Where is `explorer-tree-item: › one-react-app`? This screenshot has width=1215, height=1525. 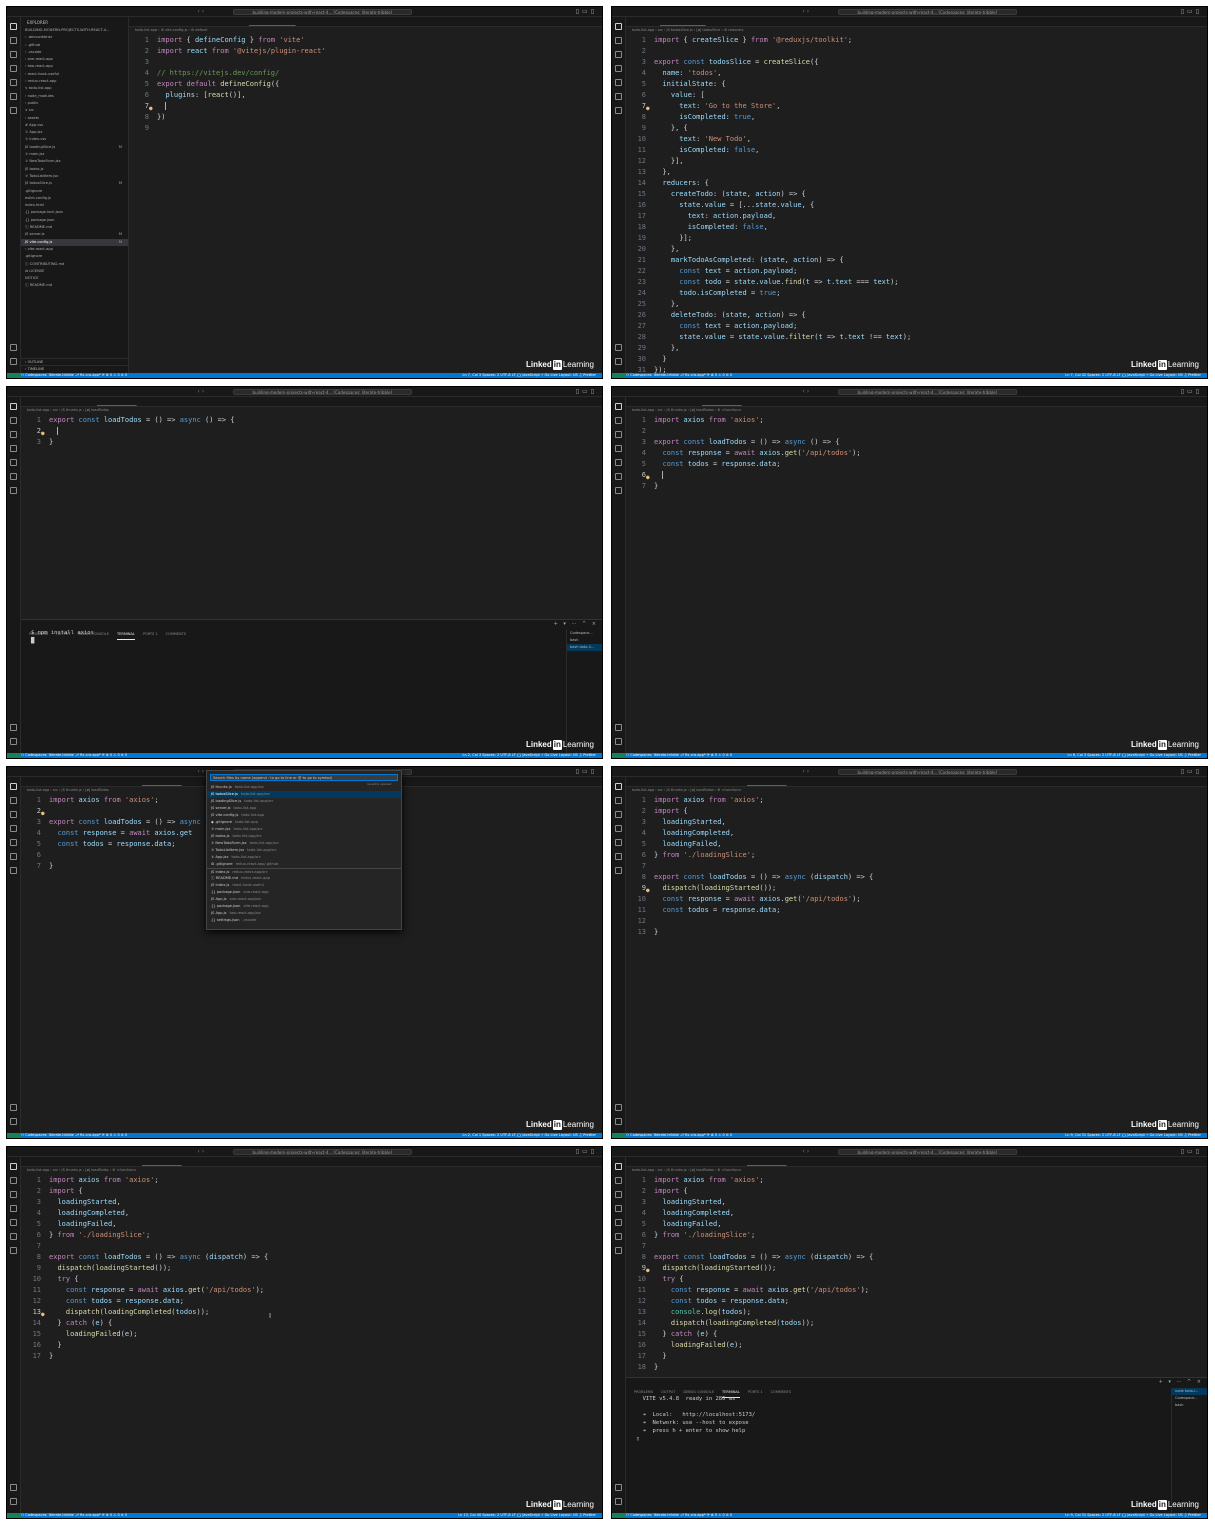 explorer-tree-item: › one-react-app is located at coordinates (74, 59).